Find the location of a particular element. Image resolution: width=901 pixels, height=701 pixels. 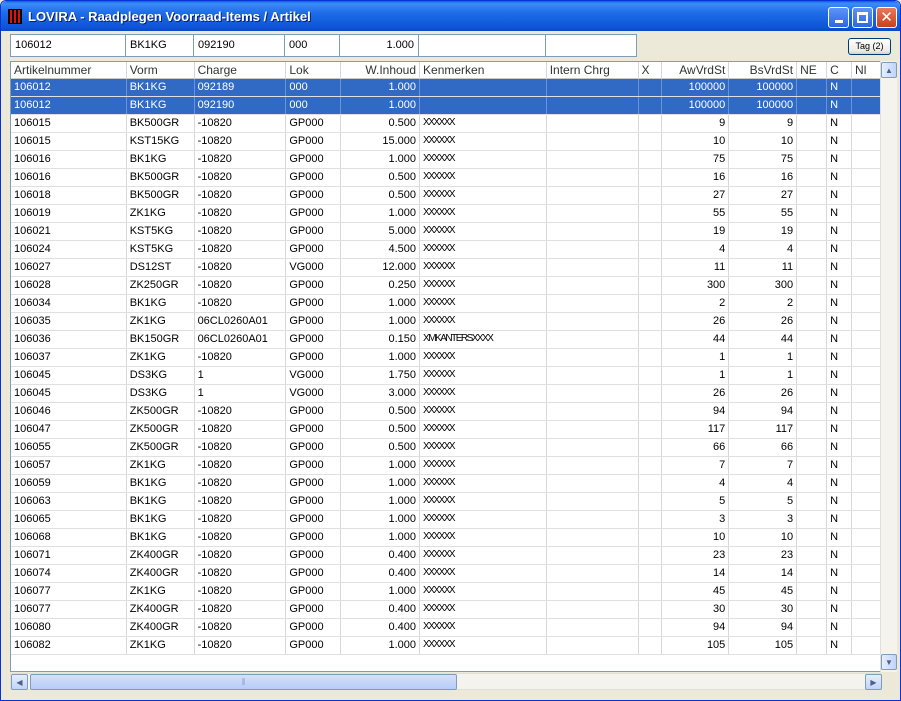

horizontal-scroll-thumb: ⦀ is located at coordinates (243, 682).